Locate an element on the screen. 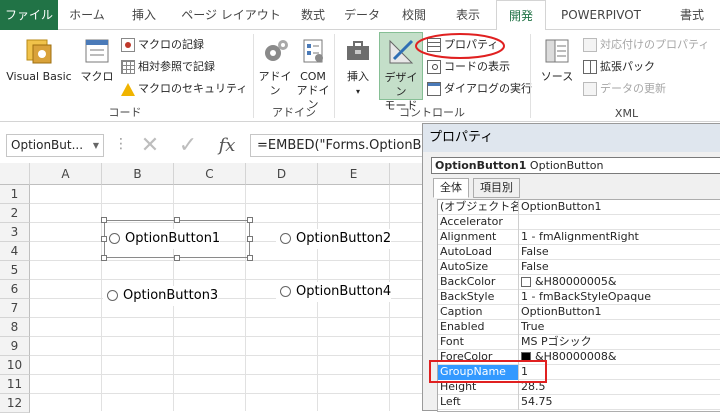 Image resolution: width=720 pixels, height=413 pixels. property-row: Font MS Pゴシック is located at coordinates (579, 342).